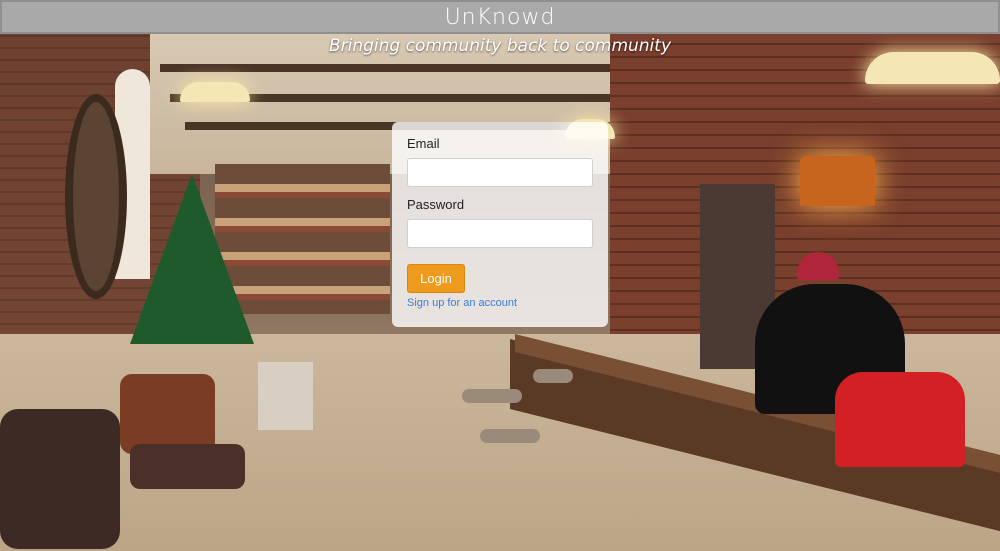 Image resolution: width=1000 pixels, height=551 pixels. What do you see at coordinates (96, 196) in the screenshot?
I see `wagon-wheel-decor` at bounding box center [96, 196].